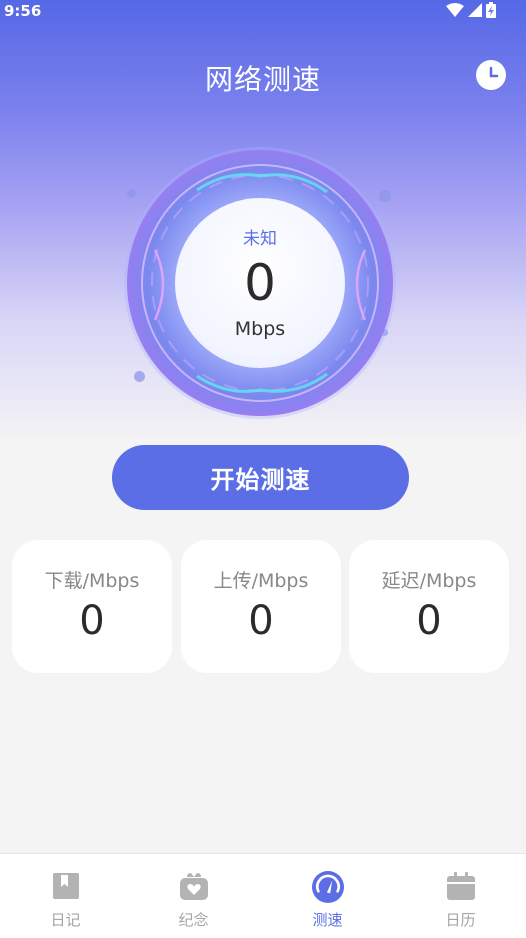 This screenshot has height=938, width=526. Describe the element at coordinates (65, 886) in the screenshot. I see `bookmark-book-icon` at that location.